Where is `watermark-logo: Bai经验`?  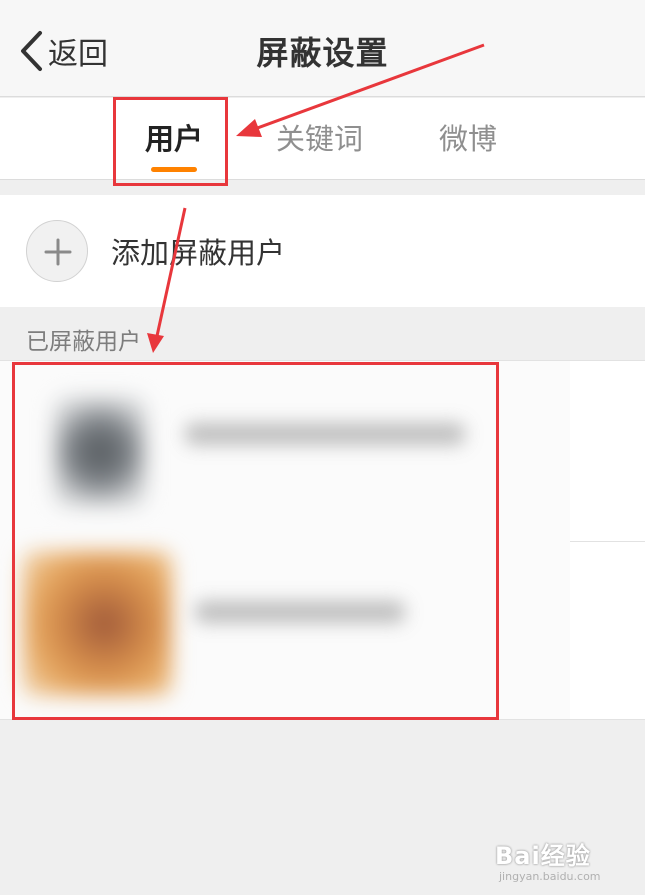 watermark-logo: Bai经验 is located at coordinates (543, 856).